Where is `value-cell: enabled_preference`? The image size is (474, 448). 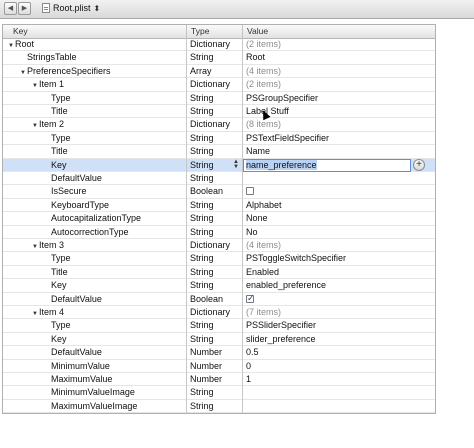 value-cell: enabled_preference is located at coordinates (339, 285).